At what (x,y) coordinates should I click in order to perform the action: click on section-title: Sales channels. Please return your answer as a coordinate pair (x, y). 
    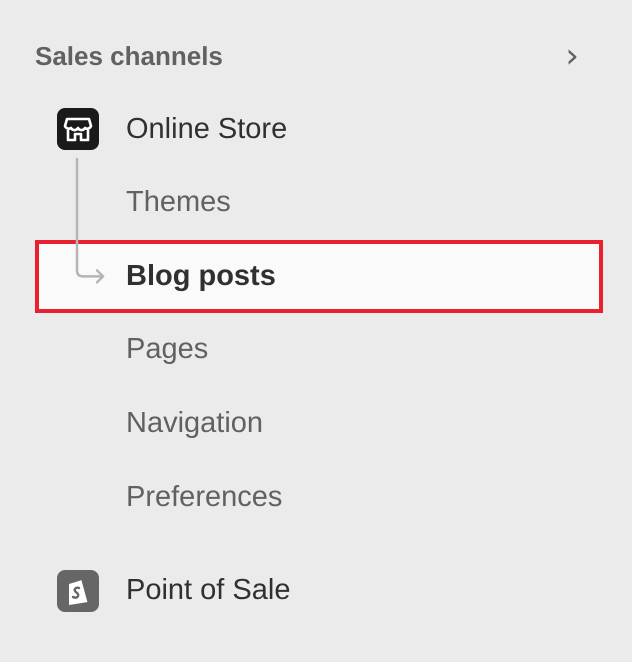
    Looking at the image, I should click on (129, 56).